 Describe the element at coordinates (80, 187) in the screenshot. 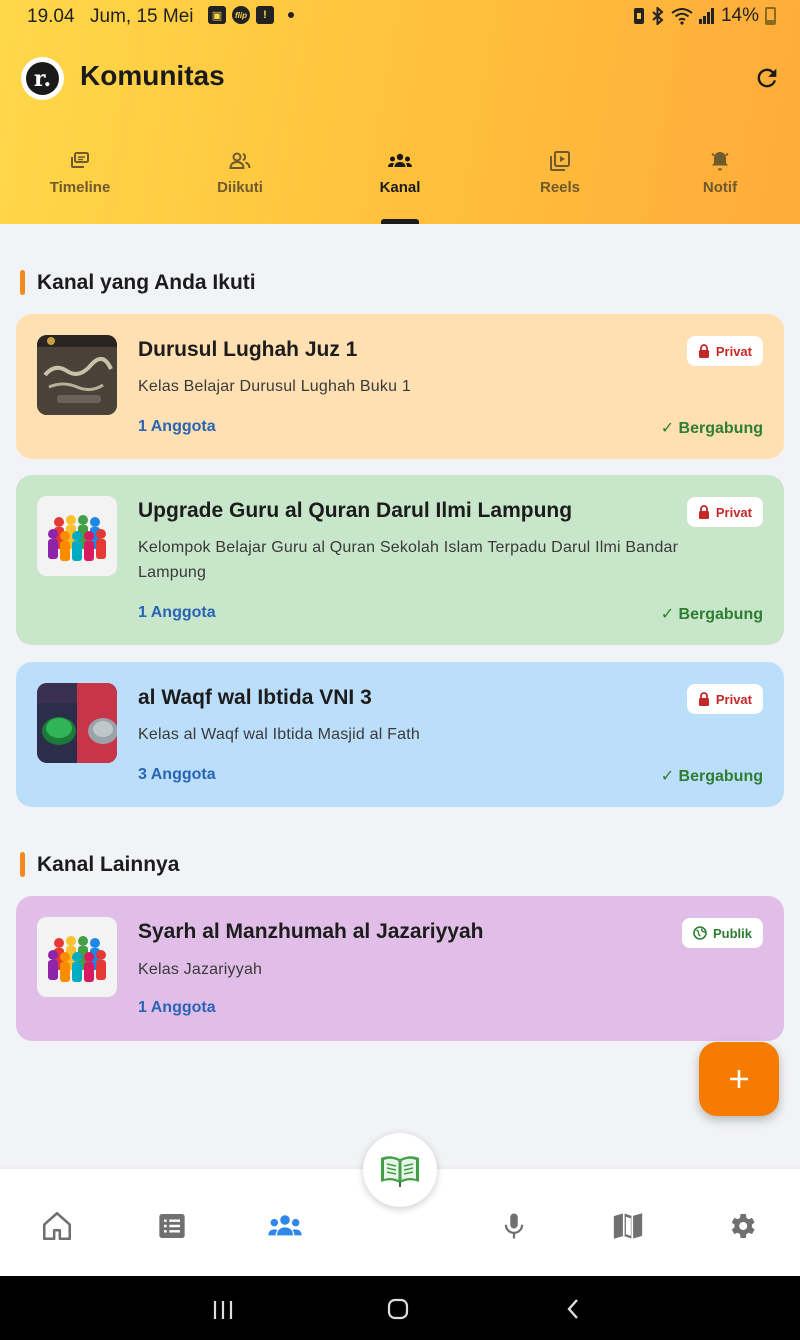

I see `tab-label: Timeline` at that location.